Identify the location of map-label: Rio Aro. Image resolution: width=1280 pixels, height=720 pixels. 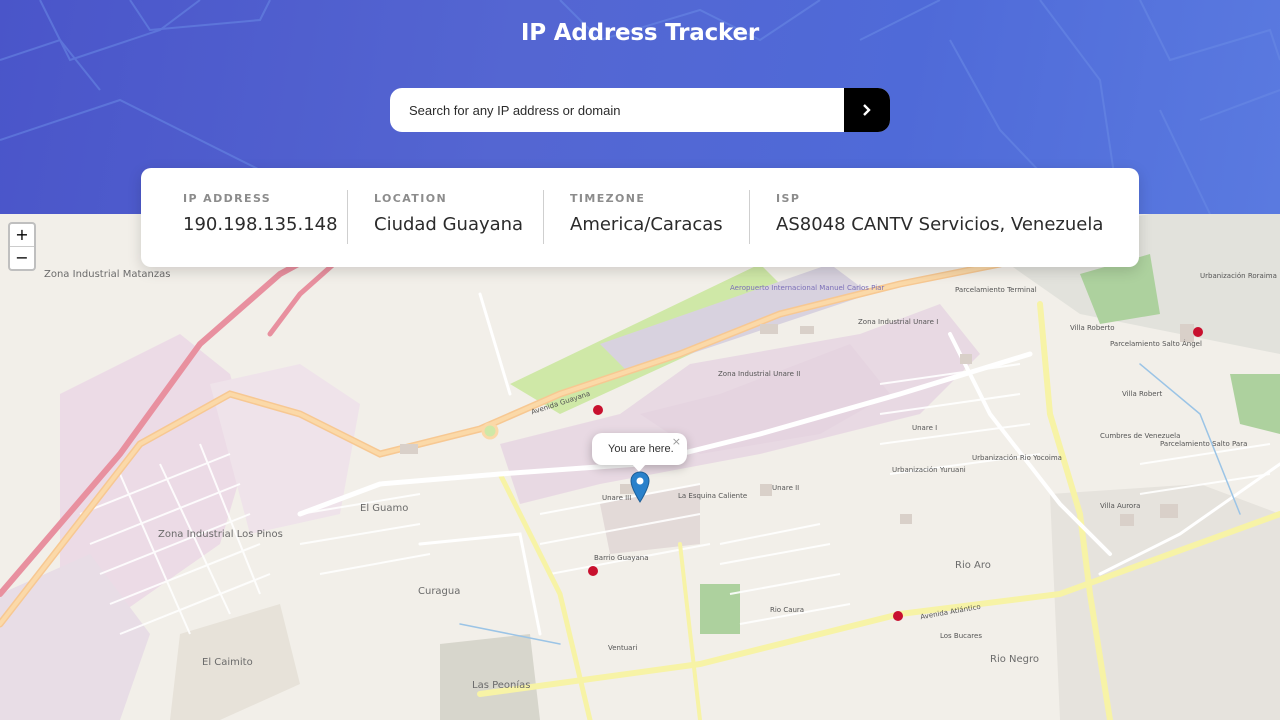
(973, 565).